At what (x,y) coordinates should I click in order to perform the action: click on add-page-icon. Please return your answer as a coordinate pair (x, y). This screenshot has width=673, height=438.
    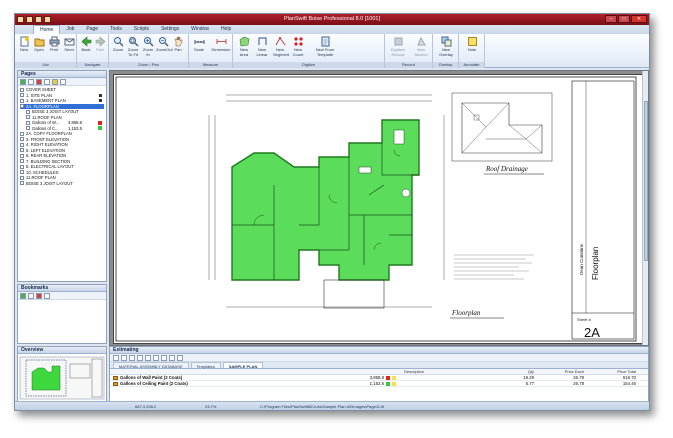
    Looking at the image, I should click on (23, 82).